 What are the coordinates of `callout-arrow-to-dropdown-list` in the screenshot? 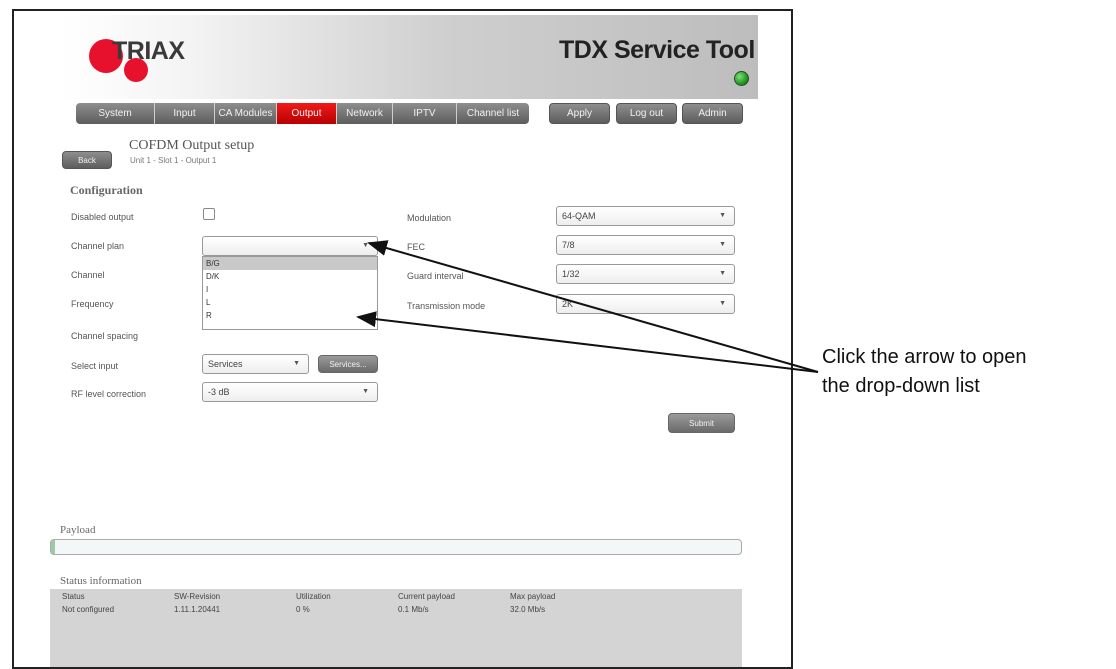 It's located at (587, 342).